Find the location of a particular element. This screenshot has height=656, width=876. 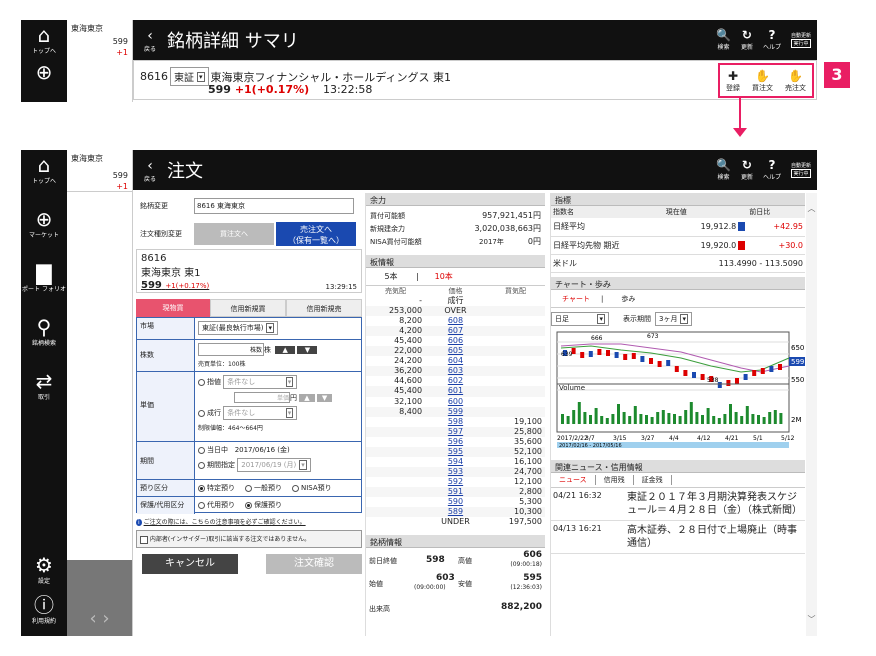

board-row: UNDER 197,500 is located at coordinates (455, 522).